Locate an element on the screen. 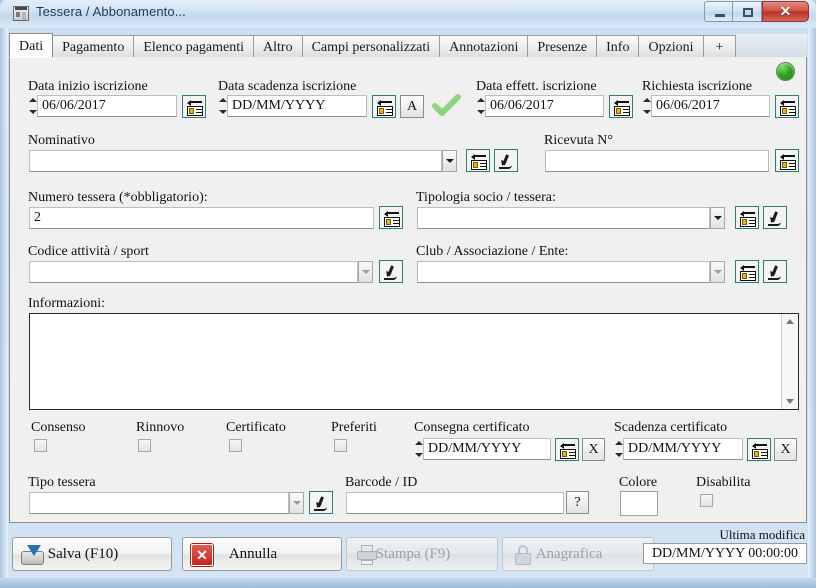  spinner-data-effett is located at coordinates (480, 106).